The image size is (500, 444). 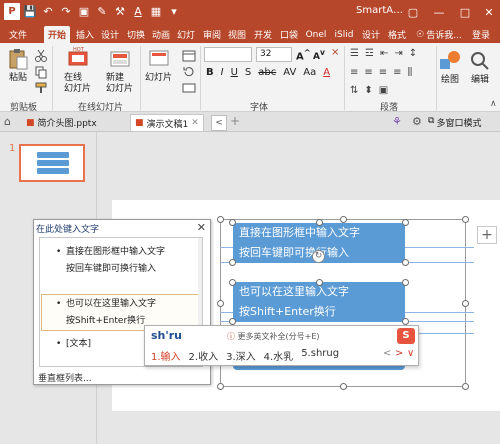 I want to click on tab-format: 格式, so click(x=397, y=34).